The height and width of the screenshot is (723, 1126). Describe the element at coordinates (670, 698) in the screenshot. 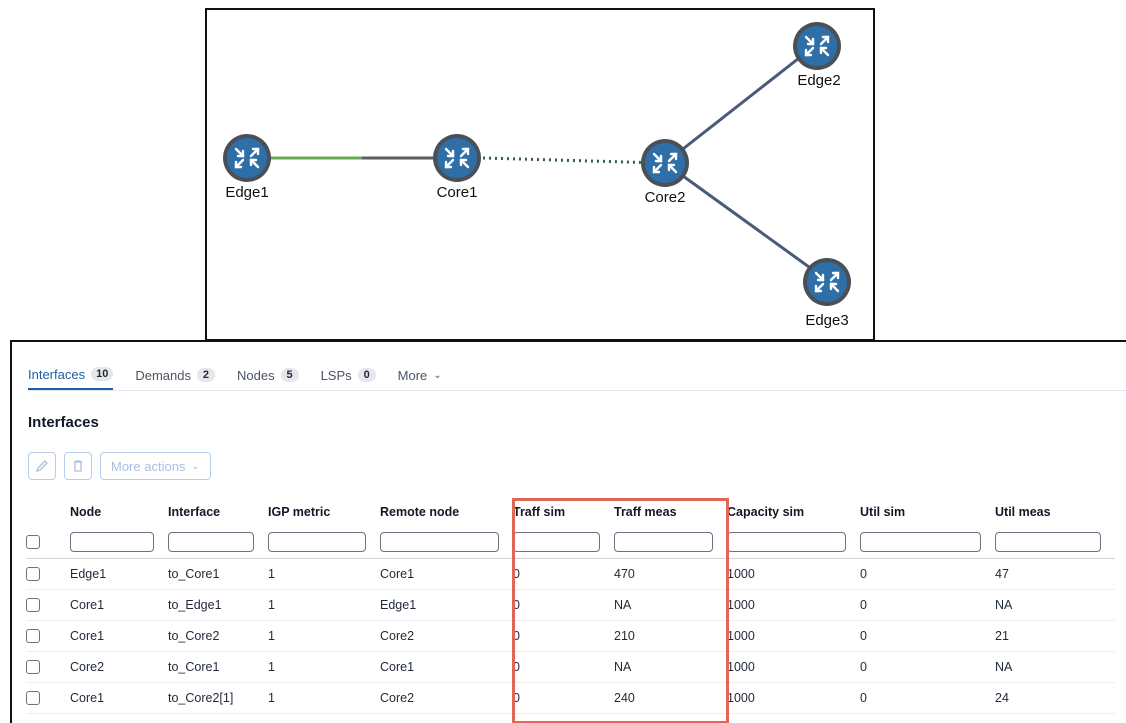

I see `cell: 240` at that location.